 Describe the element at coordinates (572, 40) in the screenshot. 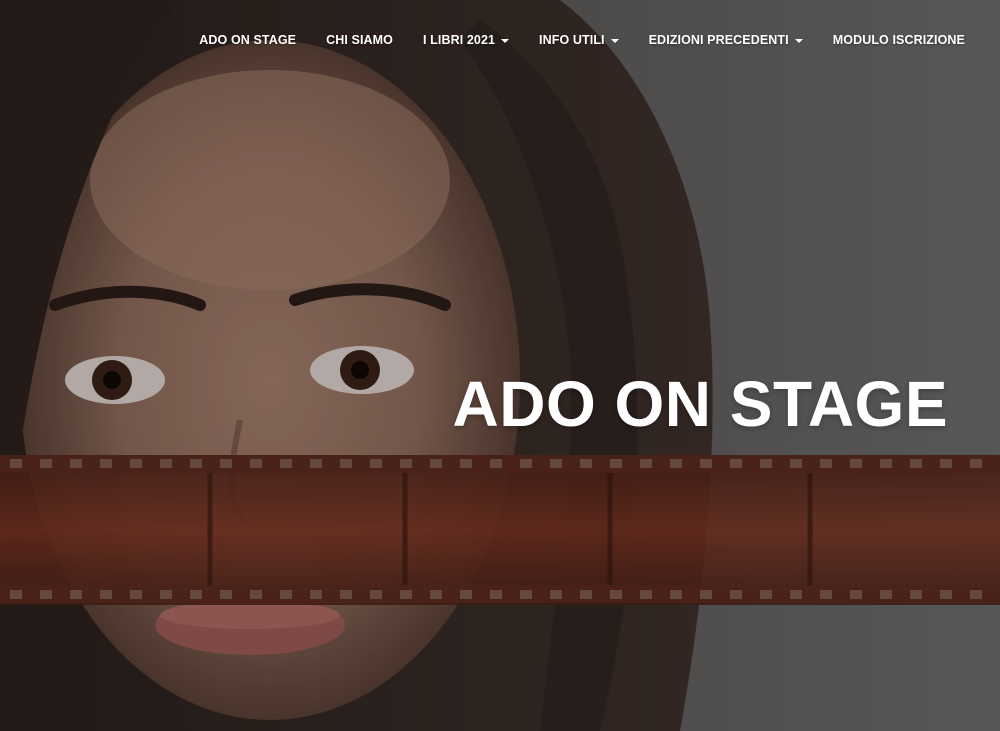

I see `nav-item-label: INFO UTILI` at that location.